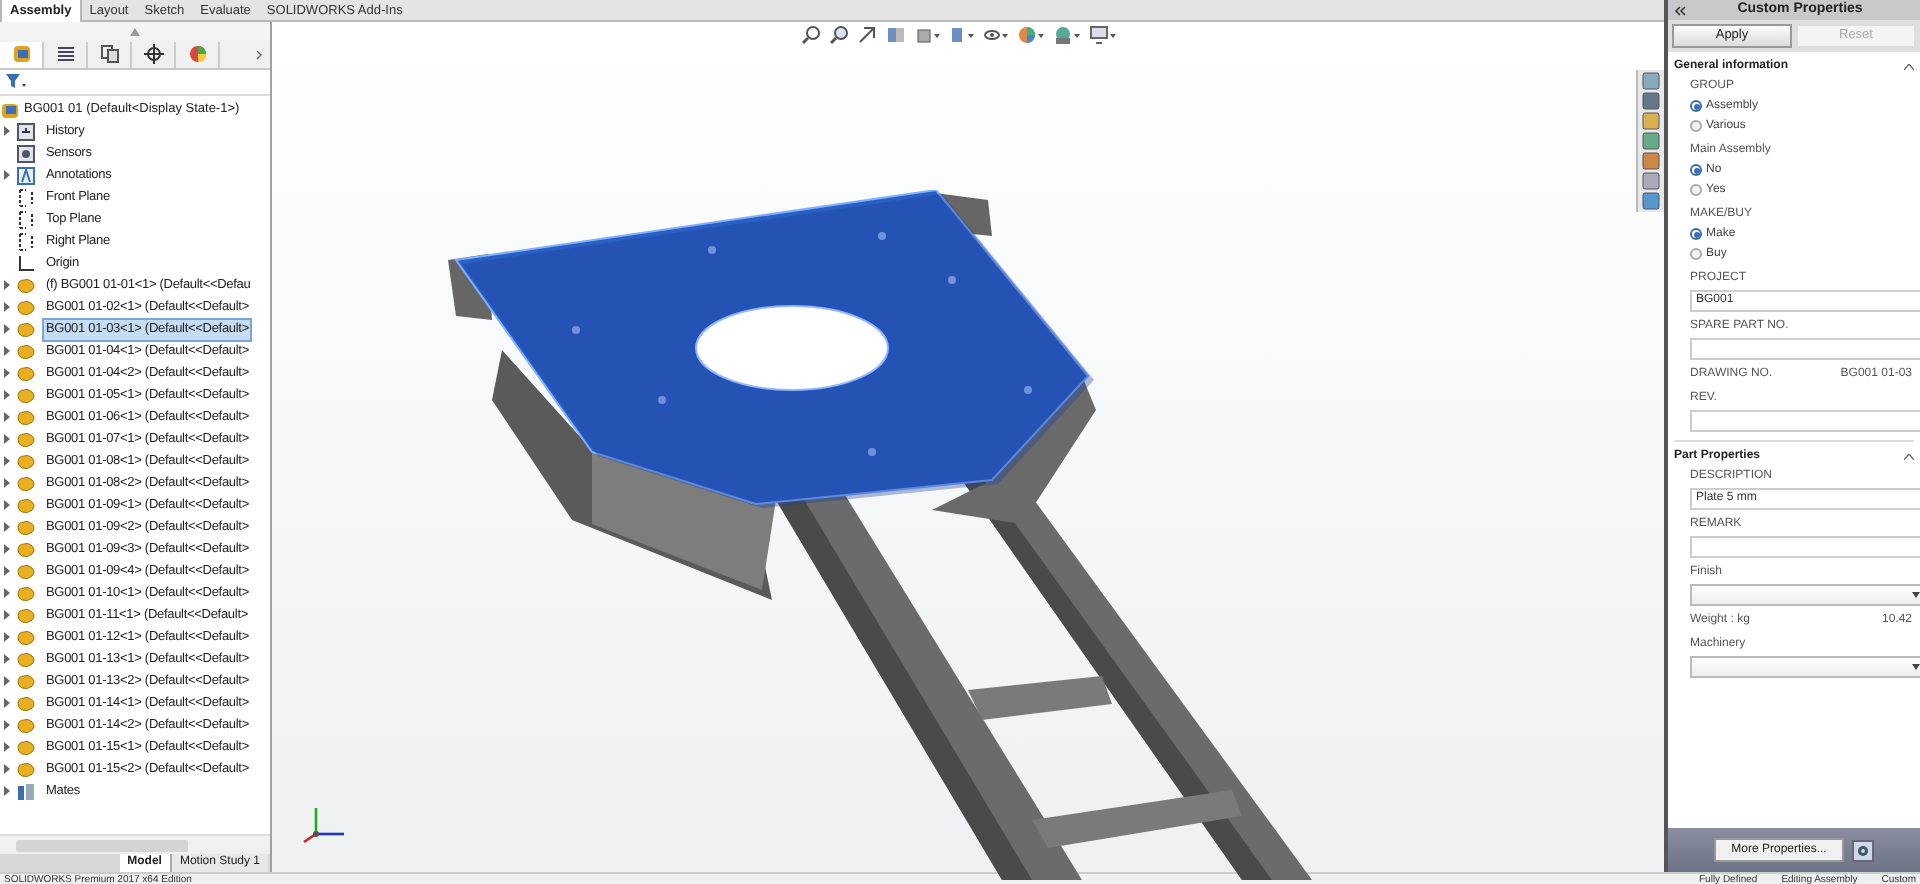 The image size is (1920, 884). What do you see at coordinates (26, 131) in the screenshot?
I see `history-icon` at bounding box center [26, 131].